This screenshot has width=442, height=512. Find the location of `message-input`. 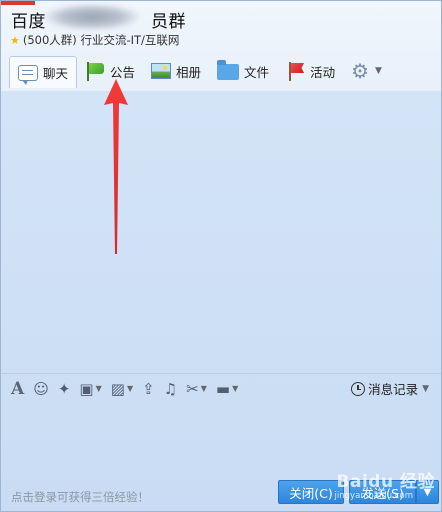

message-input is located at coordinates (221, 438).